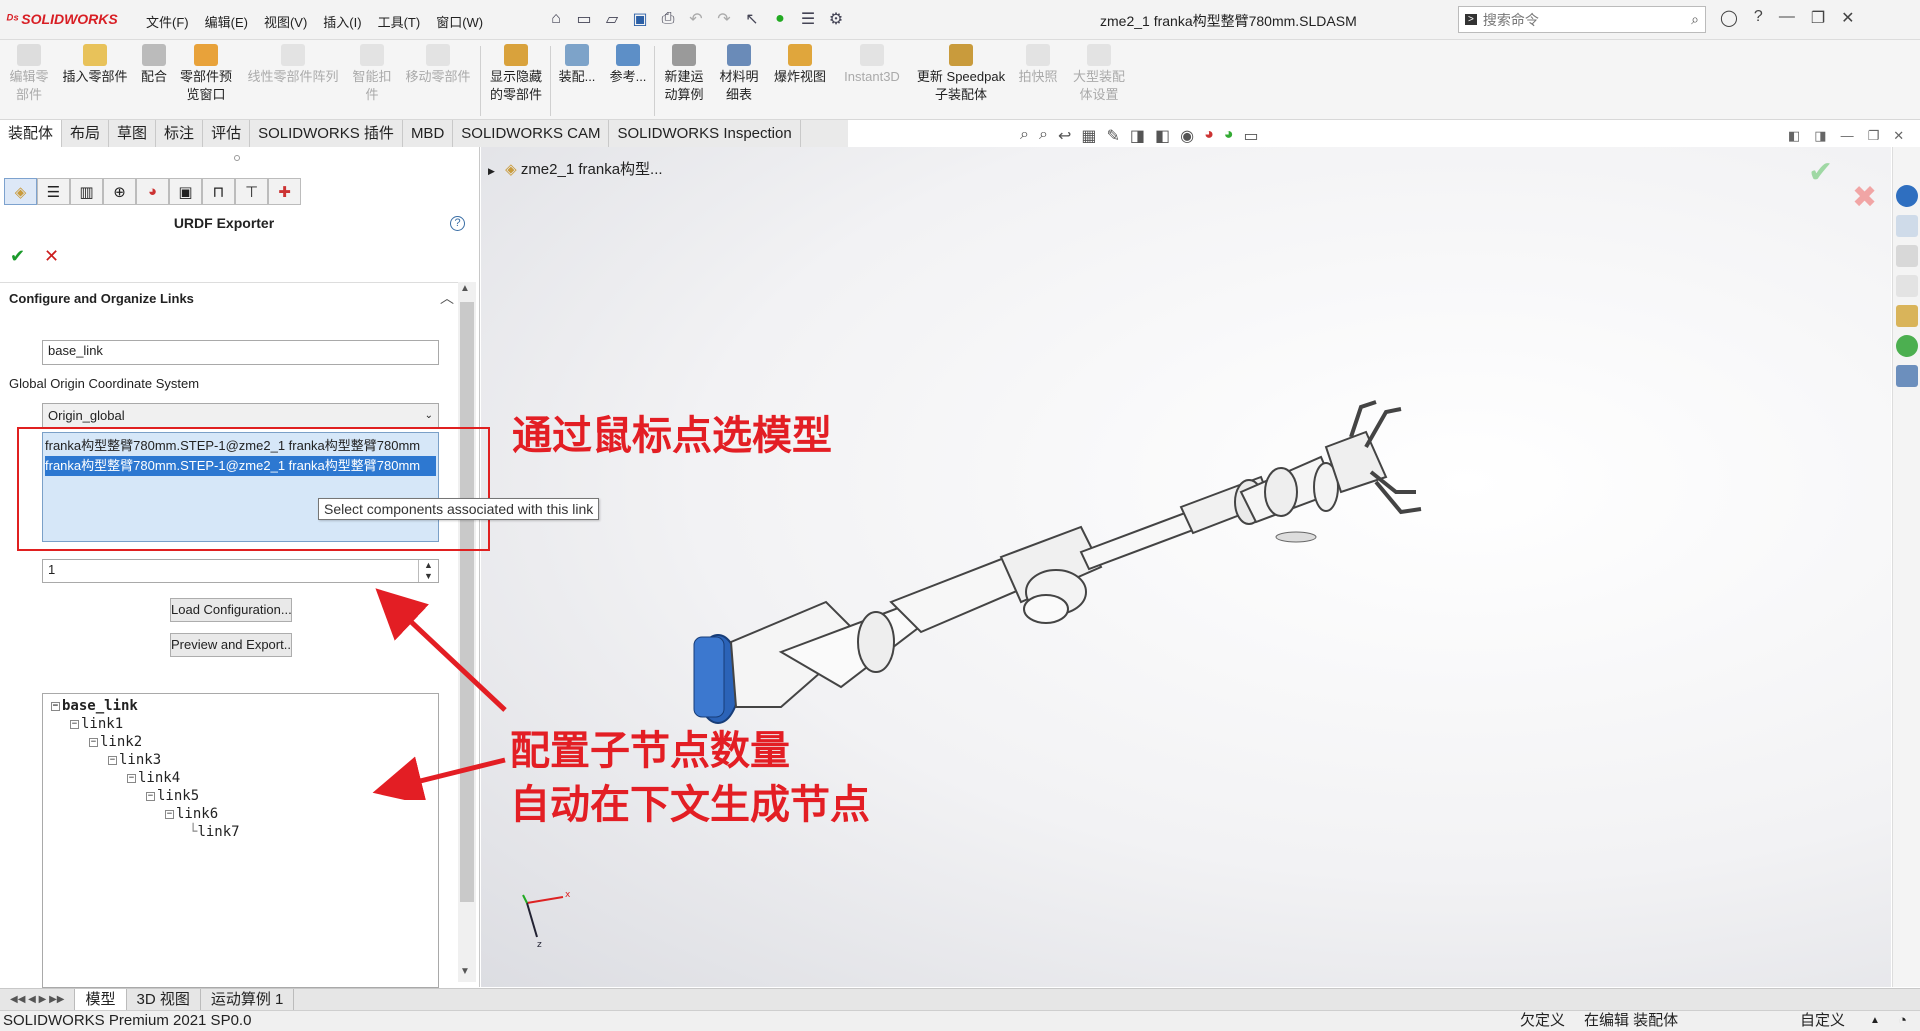  I want to click on panel-splitter-handle, so click(237, 158).